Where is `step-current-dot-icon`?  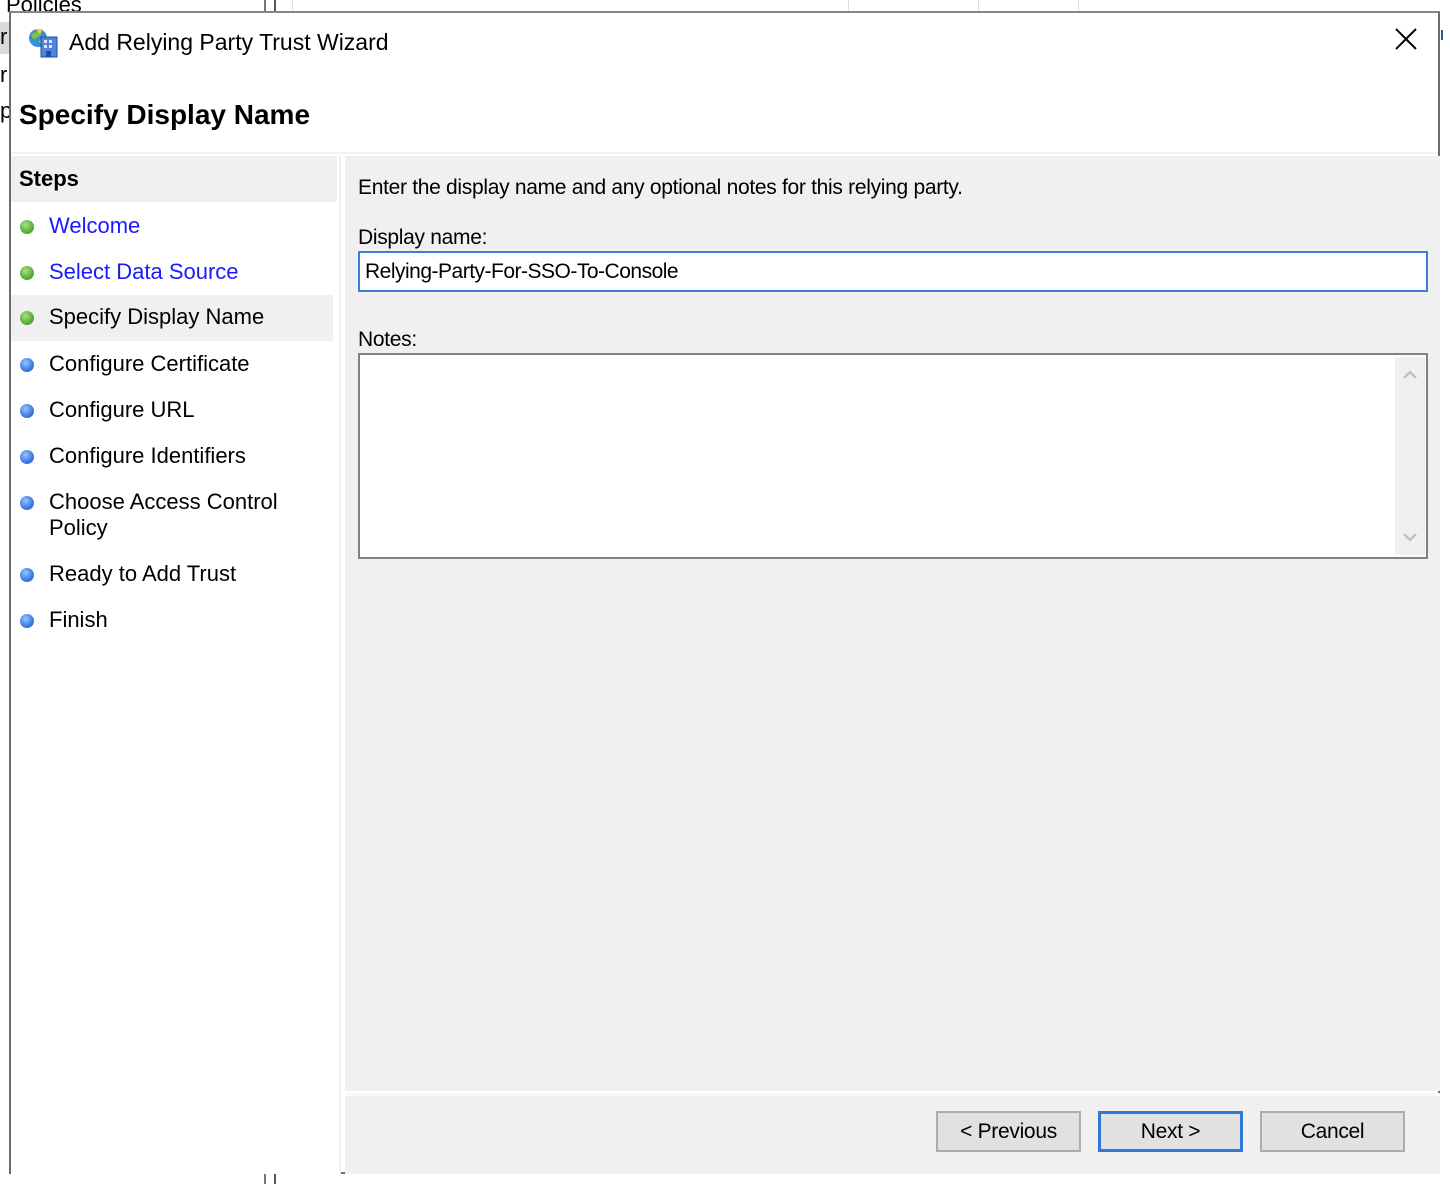 step-current-dot-icon is located at coordinates (27, 318).